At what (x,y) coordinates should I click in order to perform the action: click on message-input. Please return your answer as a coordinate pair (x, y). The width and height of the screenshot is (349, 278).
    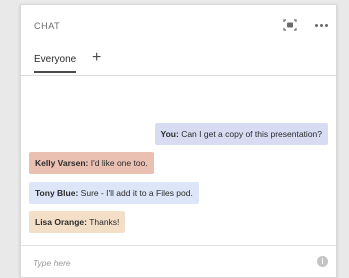
    Looking at the image, I should click on (168, 263).